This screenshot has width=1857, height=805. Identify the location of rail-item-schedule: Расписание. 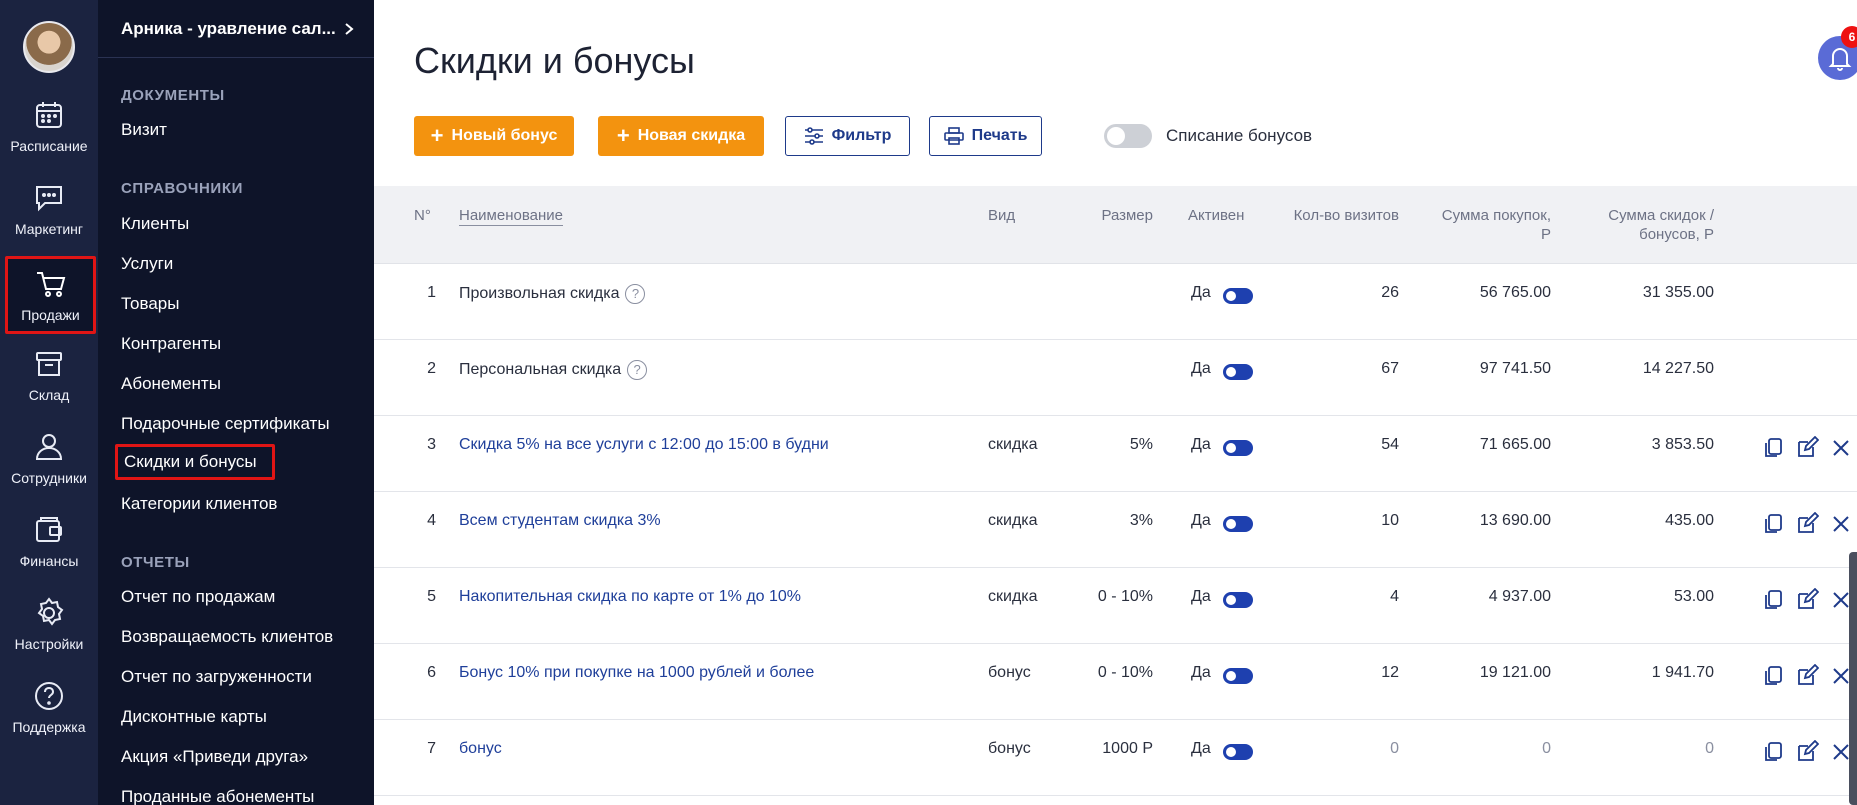
(49, 138).